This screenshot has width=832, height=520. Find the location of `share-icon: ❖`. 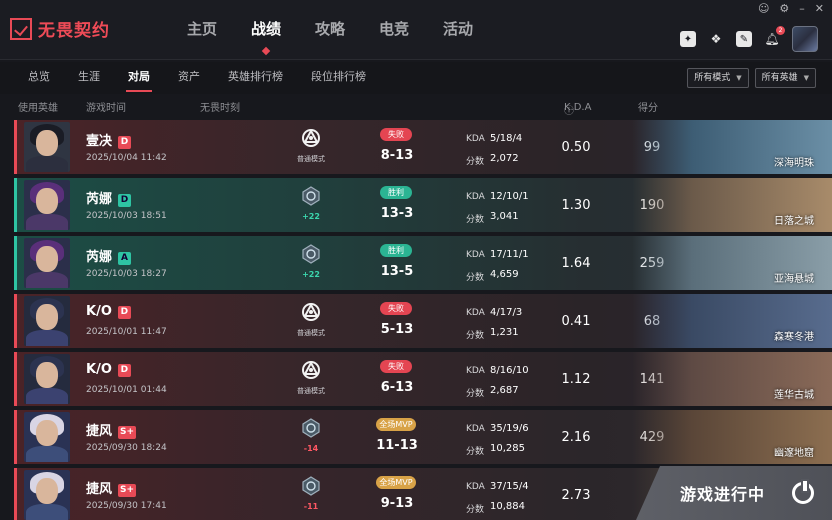

share-icon: ❖ is located at coordinates (716, 39).